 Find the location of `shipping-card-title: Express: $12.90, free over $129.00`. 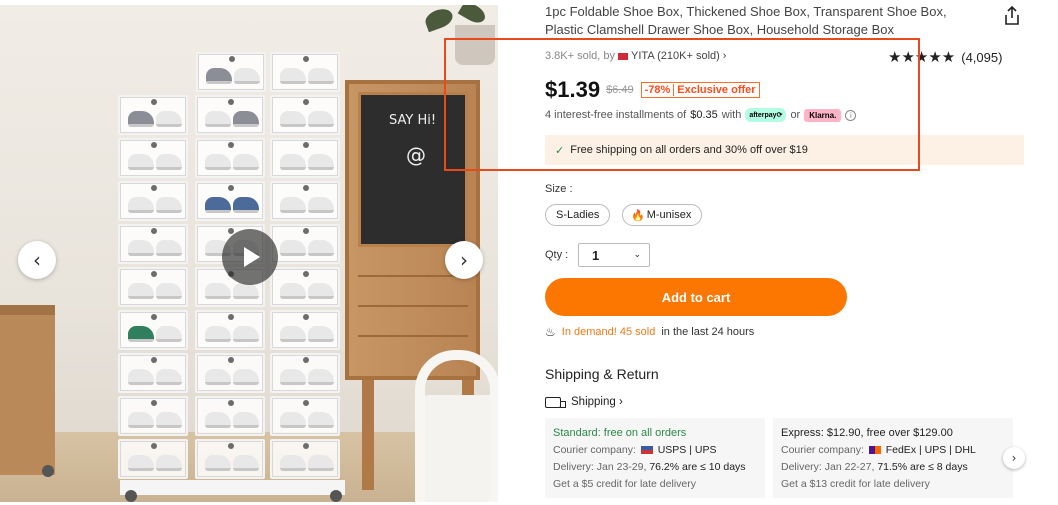

shipping-card-title: Express: $12.90, free over $129.00 is located at coordinates (867, 433).